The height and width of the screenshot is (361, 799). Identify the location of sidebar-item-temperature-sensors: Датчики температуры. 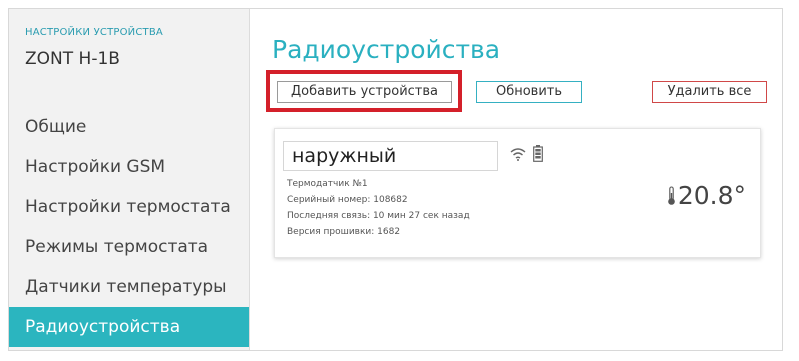
(129, 287).